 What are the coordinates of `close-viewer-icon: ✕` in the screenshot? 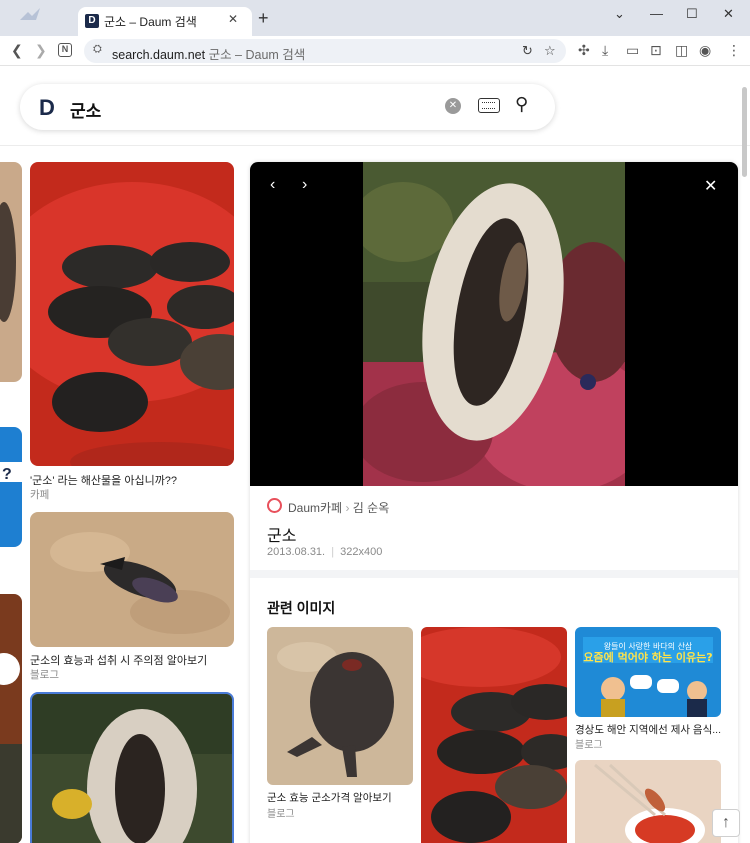 It's located at (710, 186).